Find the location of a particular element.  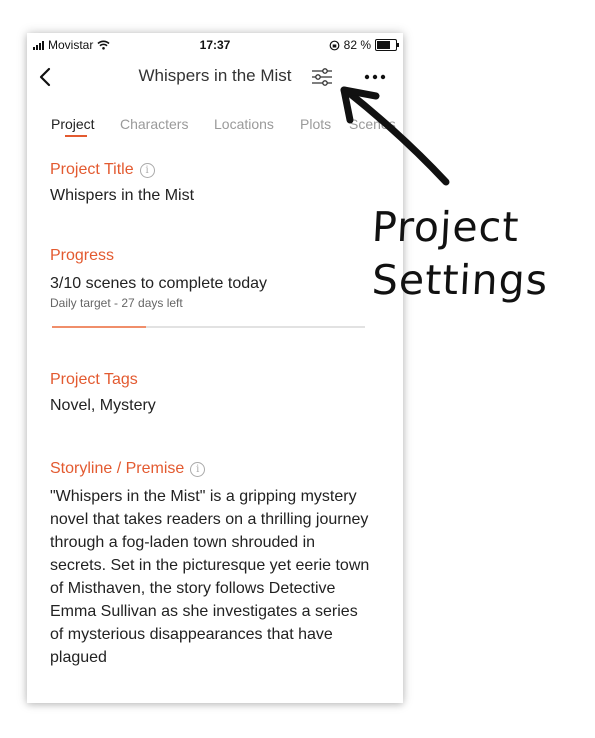

tab-characters: Characters is located at coordinates (154, 124).